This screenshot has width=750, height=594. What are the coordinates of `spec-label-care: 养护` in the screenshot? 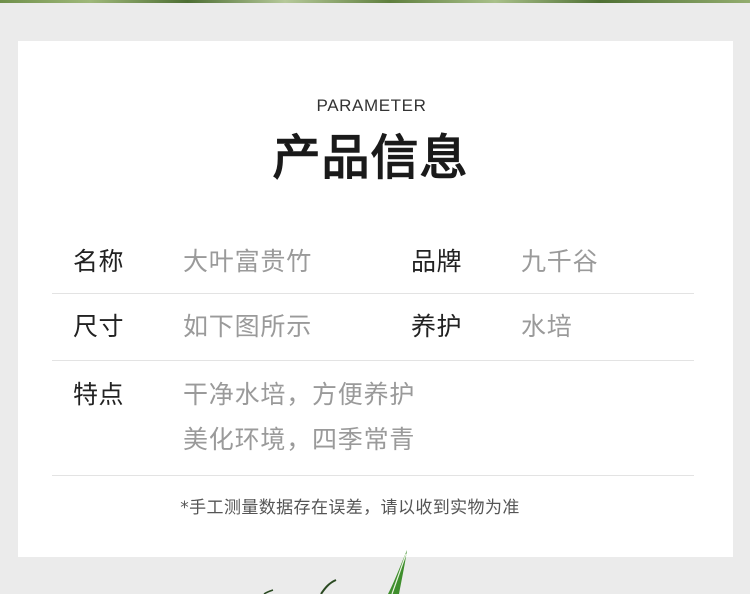 It's located at (437, 326).